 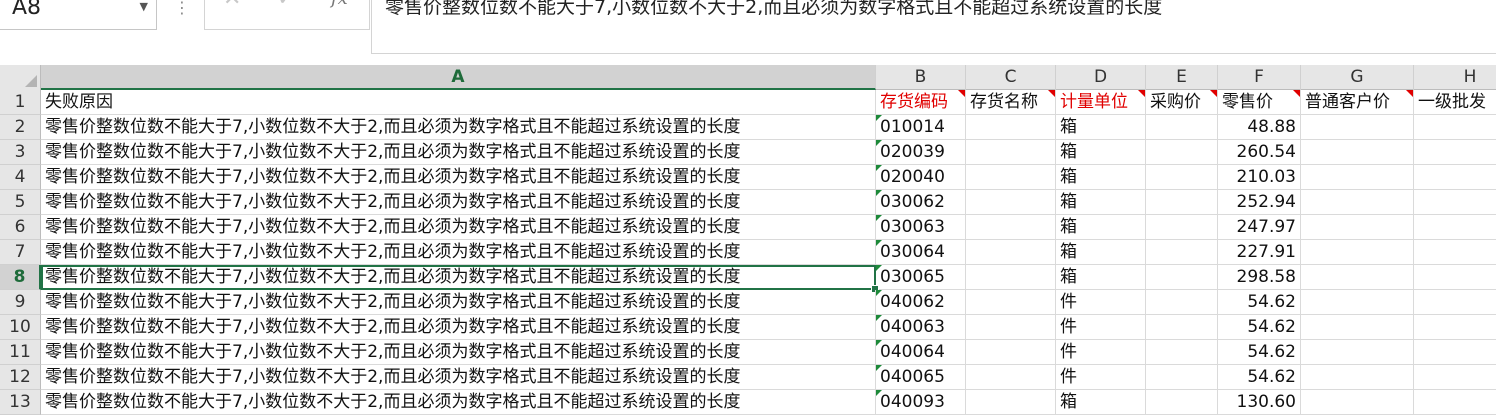 What do you see at coordinates (921, 327) in the screenshot?
I see `cell-item-code: 040063` at bounding box center [921, 327].